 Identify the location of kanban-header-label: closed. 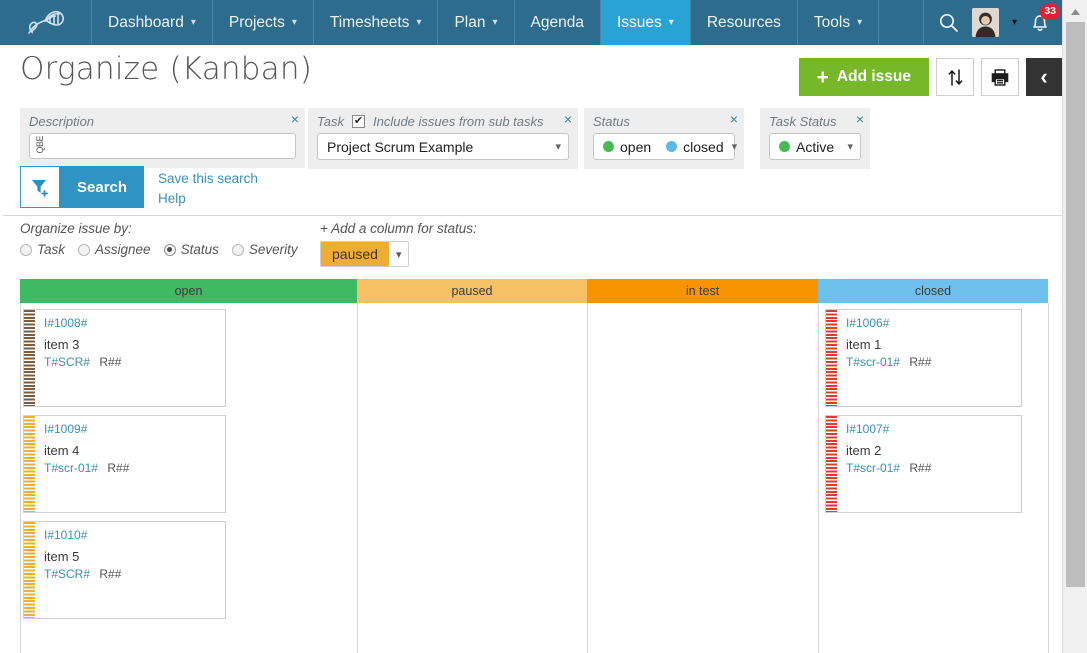
(933, 291).